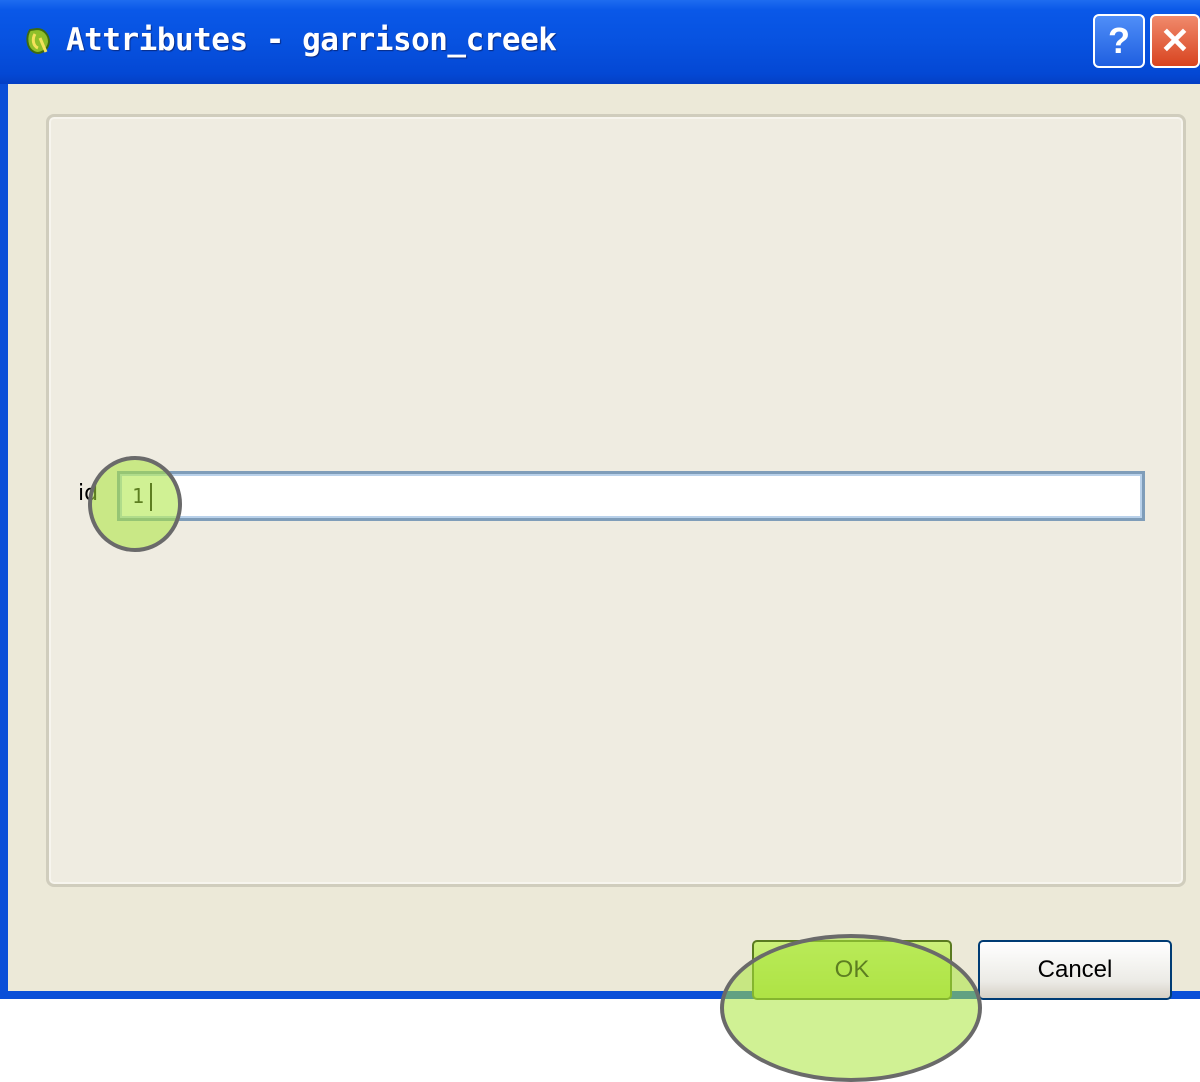 The image size is (1200, 1082). Describe the element at coordinates (851, 1008) in the screenshot. I see `ok-button-highlight-marker` at that location.